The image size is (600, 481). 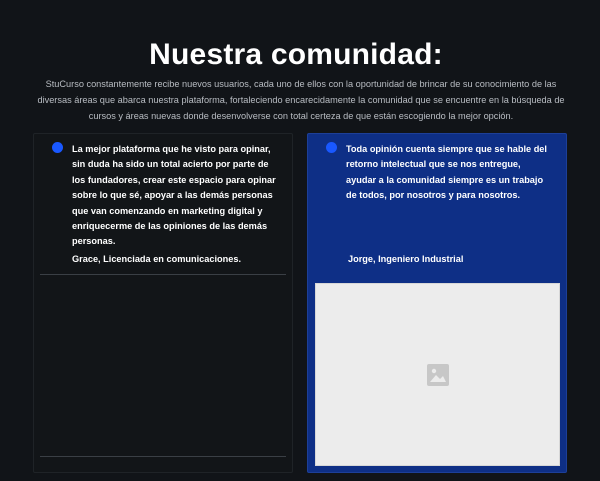 What do you see at coordinates (296, 54) in the screenshot?
I see `section-title: Nuestra comunidad:` at bounding box center [296, 54].